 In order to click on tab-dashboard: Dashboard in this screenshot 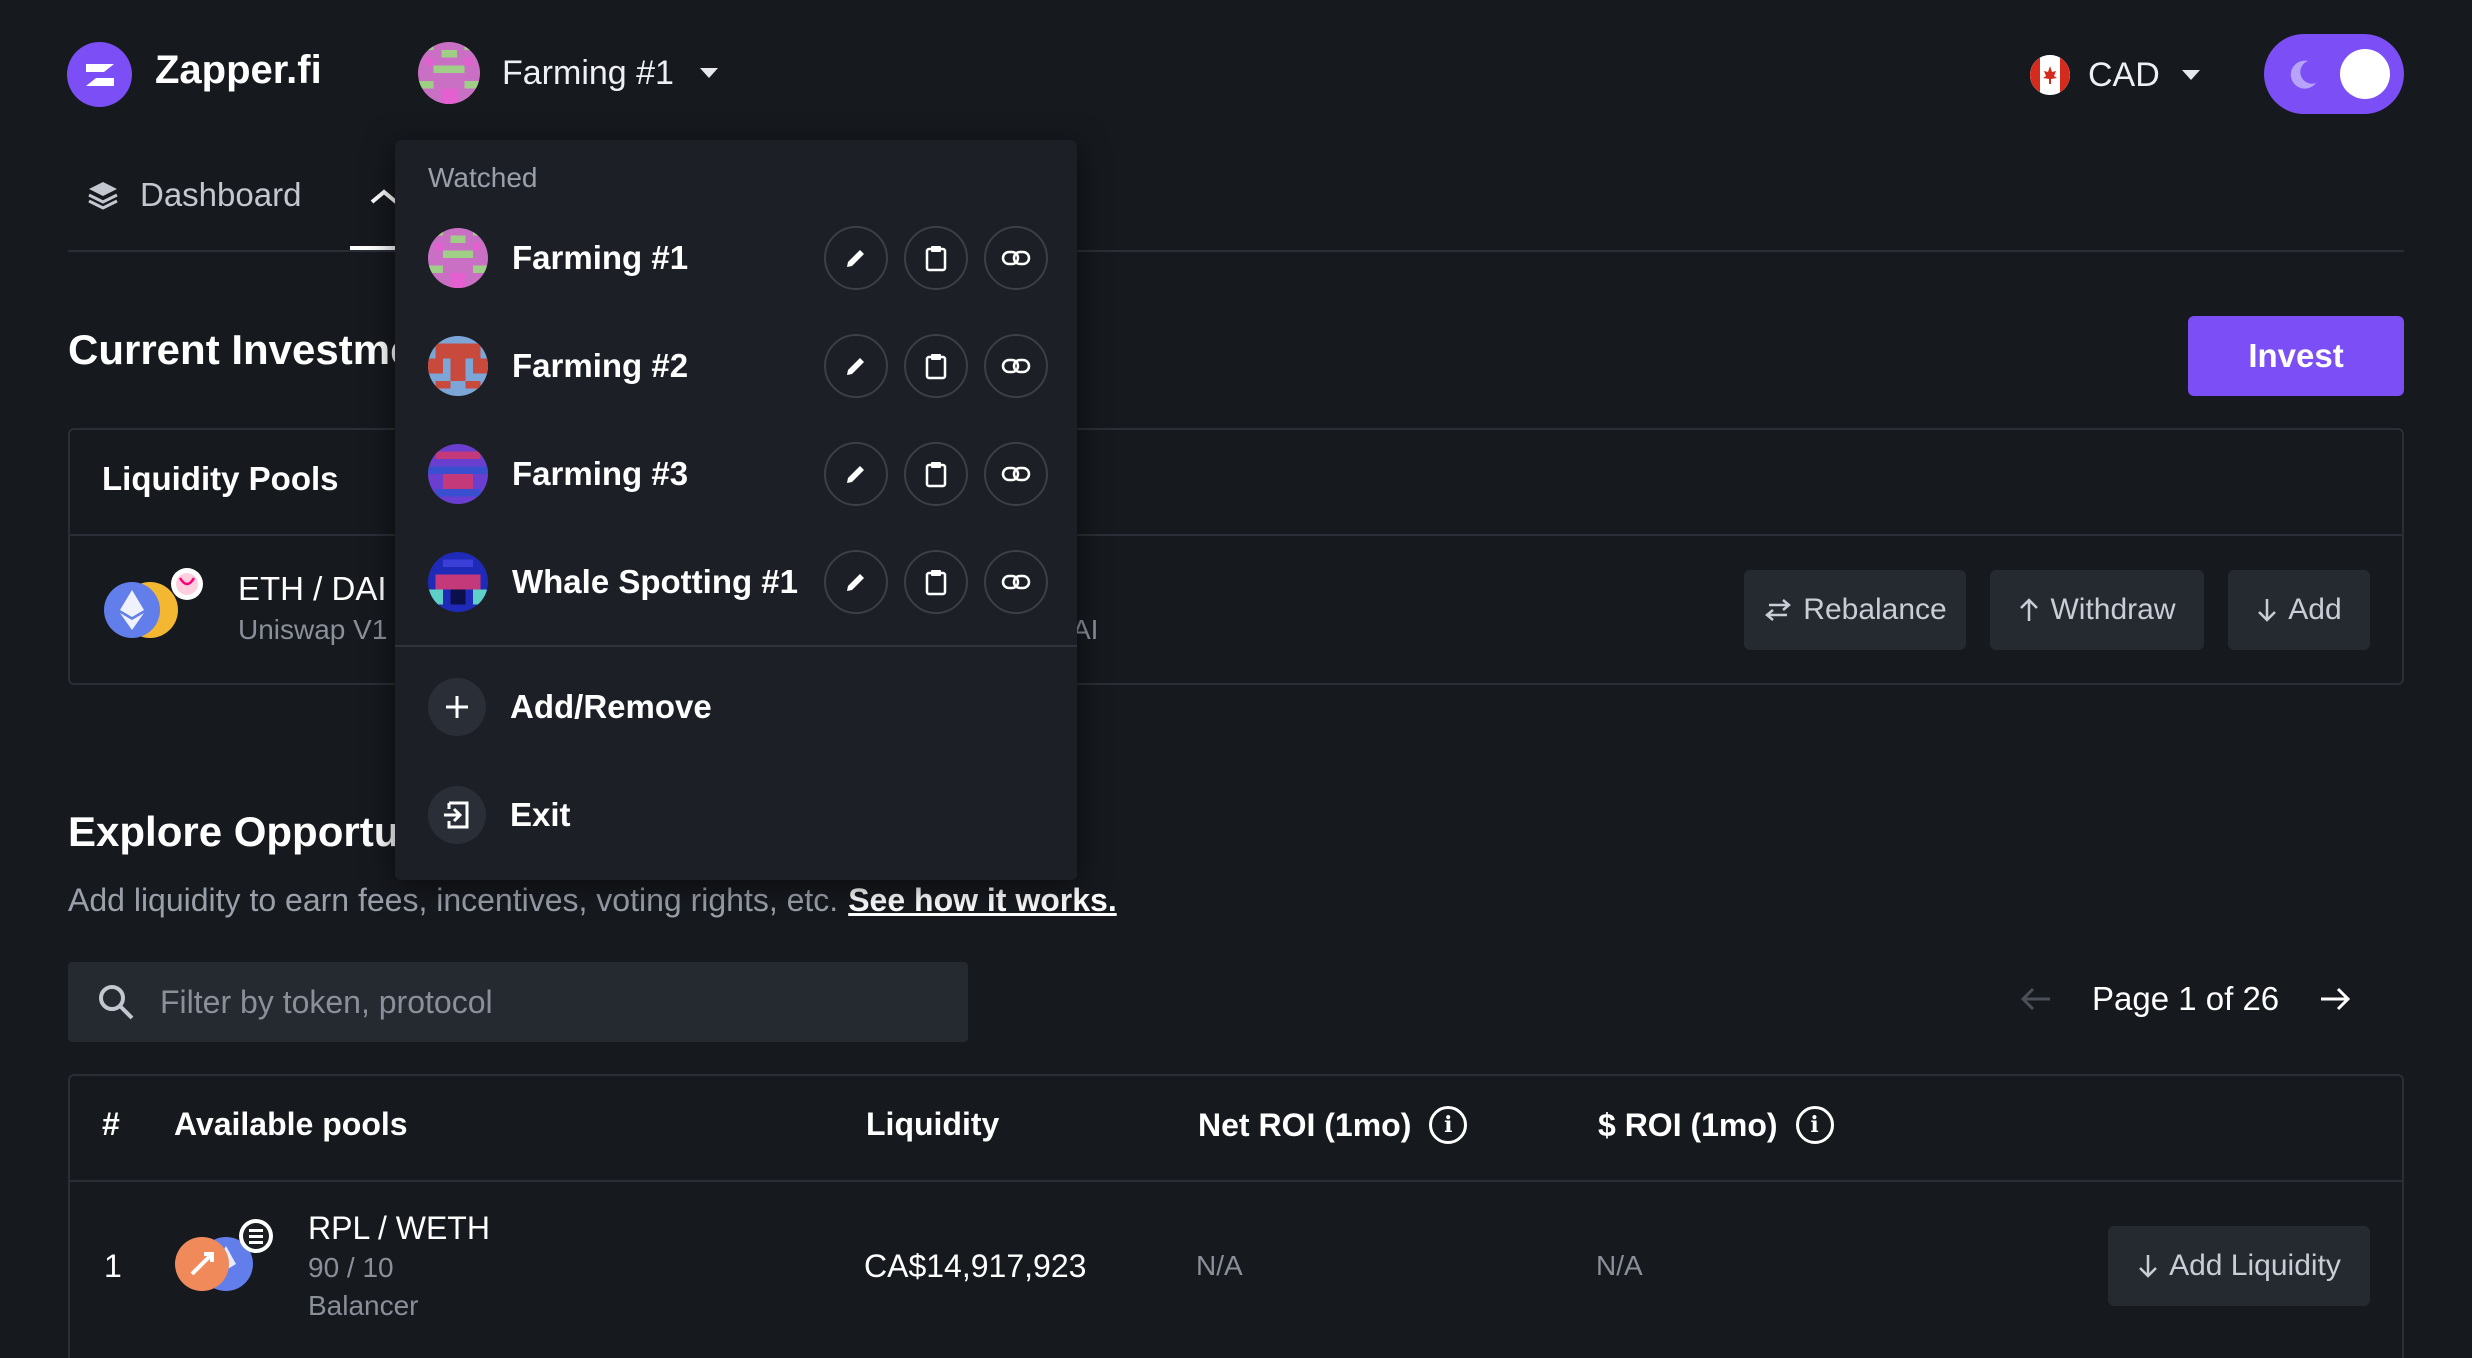, I will do `click(193, 195)`.